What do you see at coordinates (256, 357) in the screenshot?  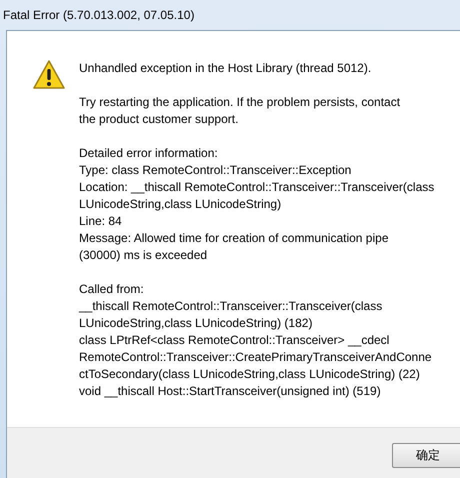 I see `call-stack-line: RemoteControl::Transceiver::CreatePrimaryTransceiverAndConne` at bounding box center [256, 357].